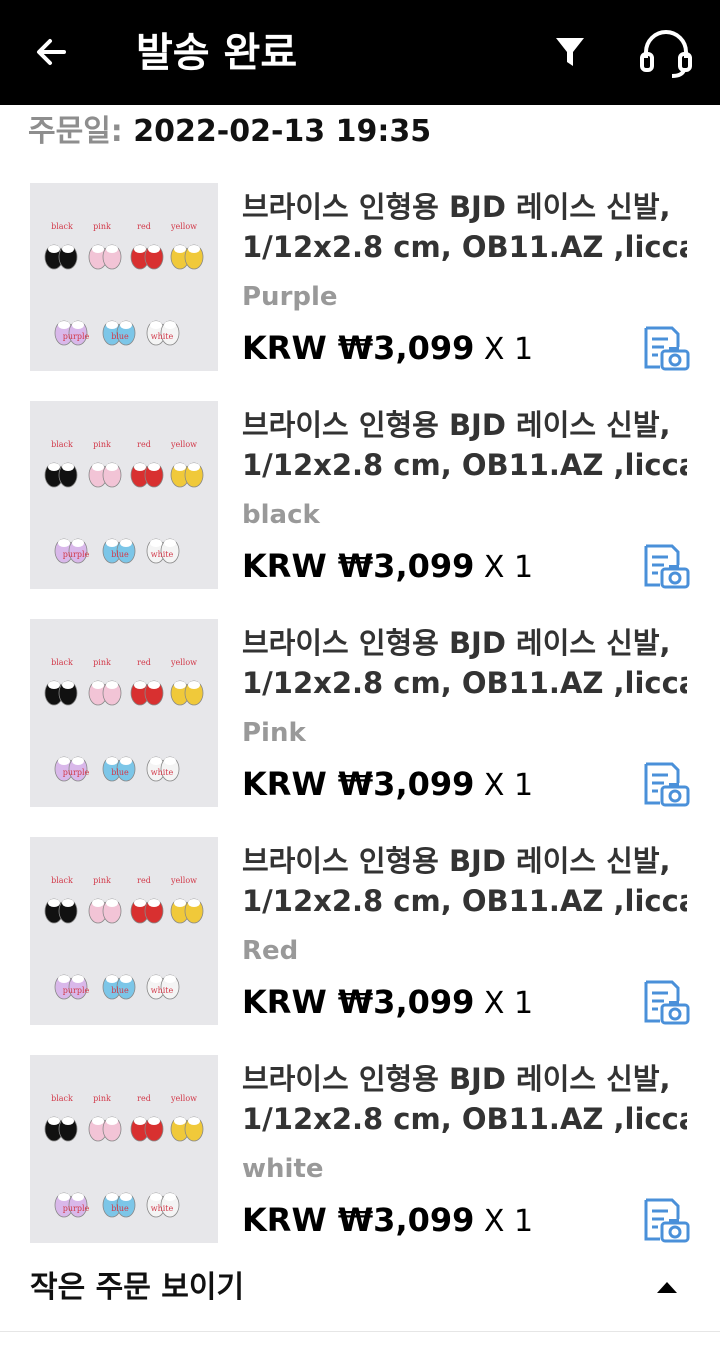  I want to click on top-app-bar: 발송 완료, so click(360, 52).